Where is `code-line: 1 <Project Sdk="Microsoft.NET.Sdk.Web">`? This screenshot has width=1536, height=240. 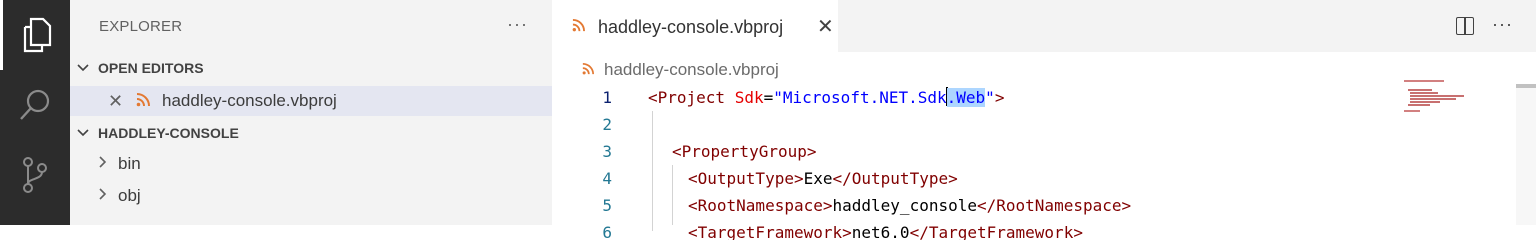 code-line: 1 <Project Sdk="Microsoft.NET.Sdk.Web"> is located at coordinates (982, 97).